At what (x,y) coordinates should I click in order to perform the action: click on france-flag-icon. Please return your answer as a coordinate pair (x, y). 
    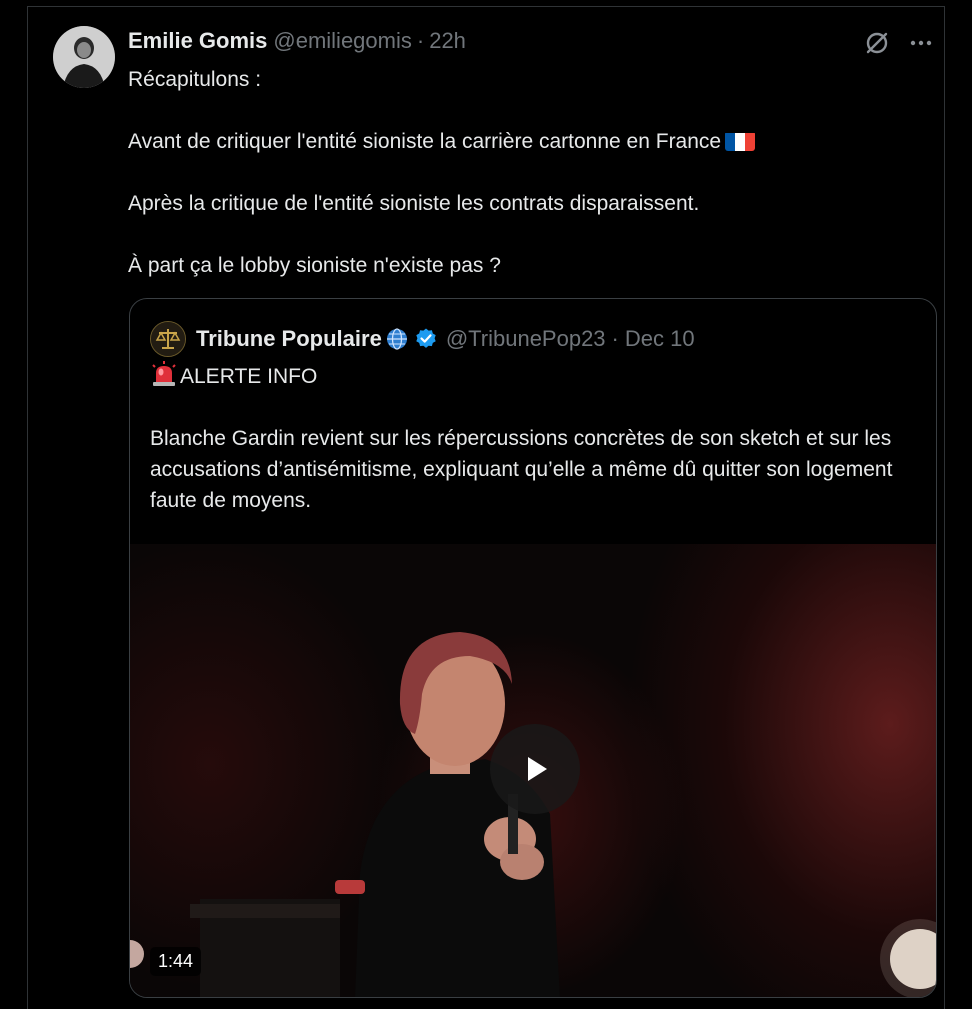
    Looking at the image, I should click on (740, 141).